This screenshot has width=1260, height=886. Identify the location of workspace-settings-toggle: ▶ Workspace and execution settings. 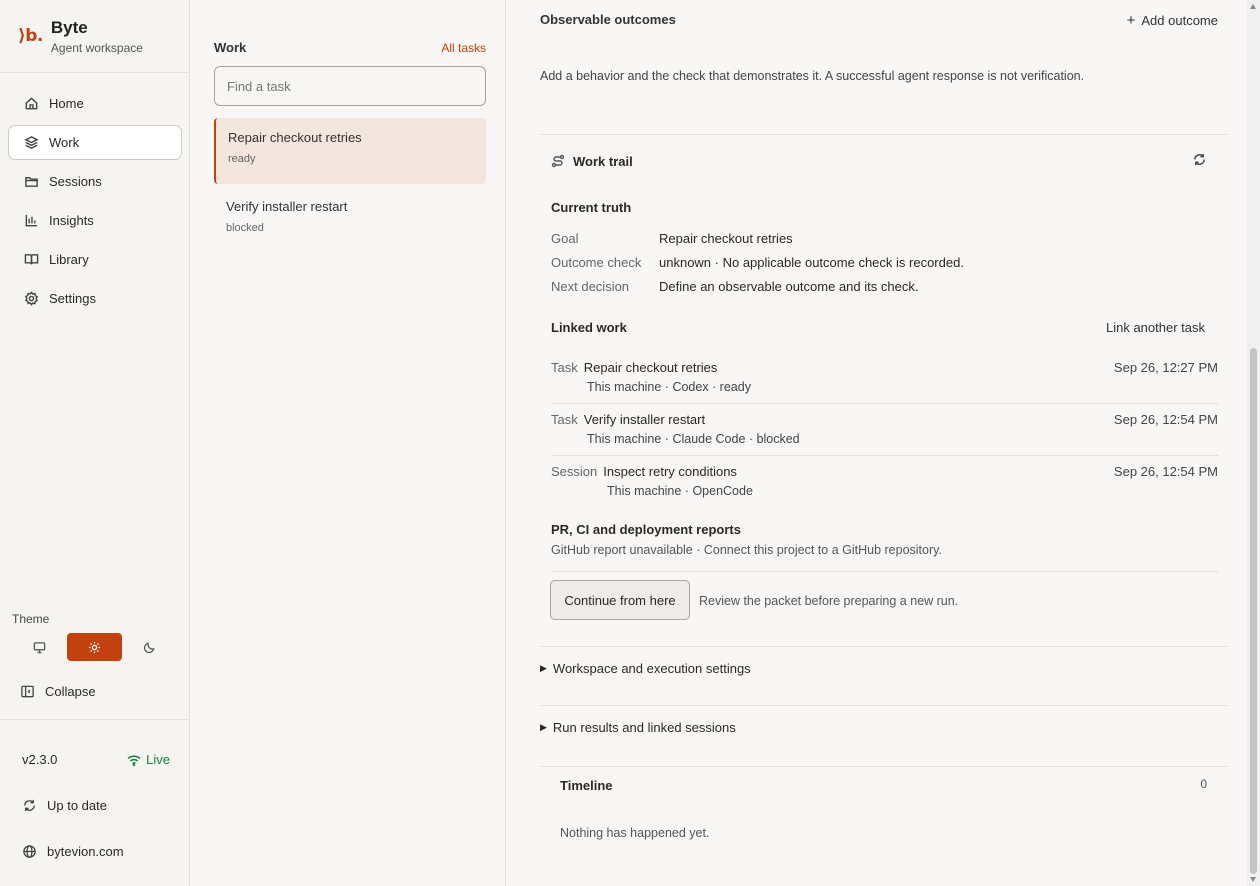
(645, 668).